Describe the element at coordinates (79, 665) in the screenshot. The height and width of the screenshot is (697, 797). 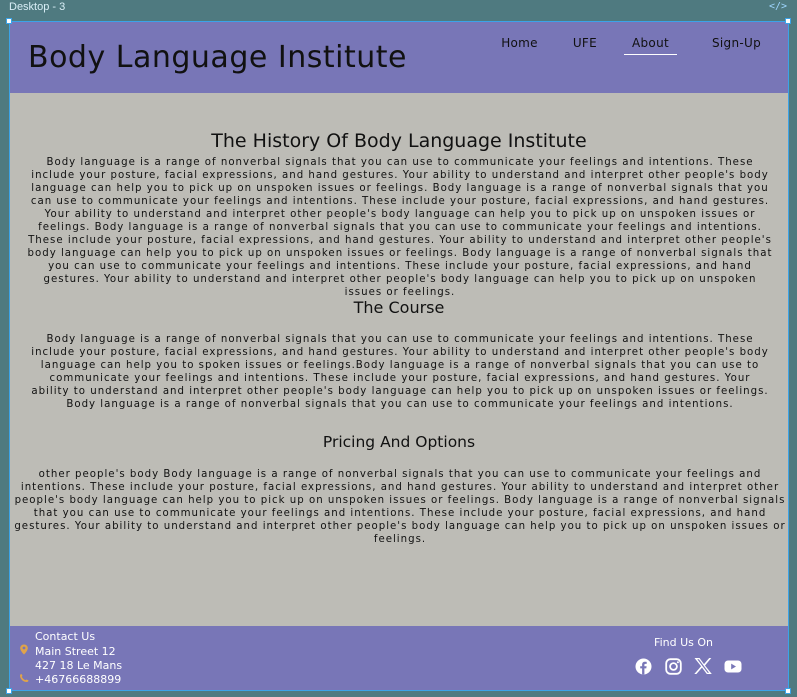
I see `address-line-2: 427 18 Le Mans` at that location.